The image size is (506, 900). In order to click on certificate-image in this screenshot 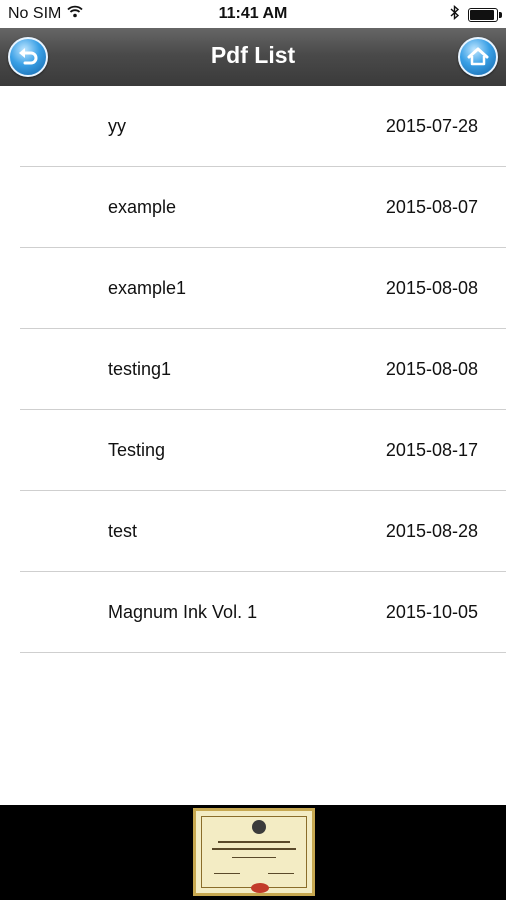, I will do `click(254, 852)`.